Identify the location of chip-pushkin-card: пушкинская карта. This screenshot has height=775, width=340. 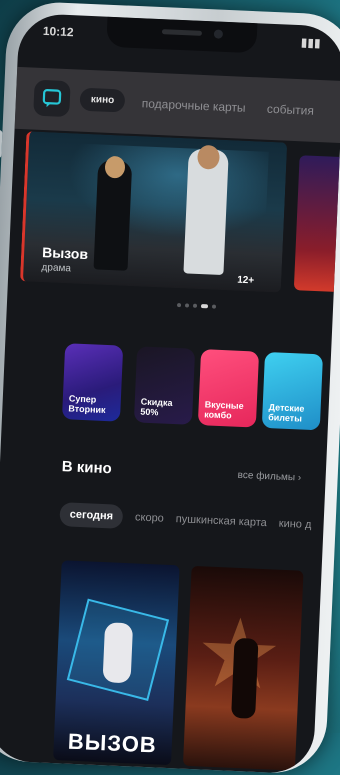
(222, 521).